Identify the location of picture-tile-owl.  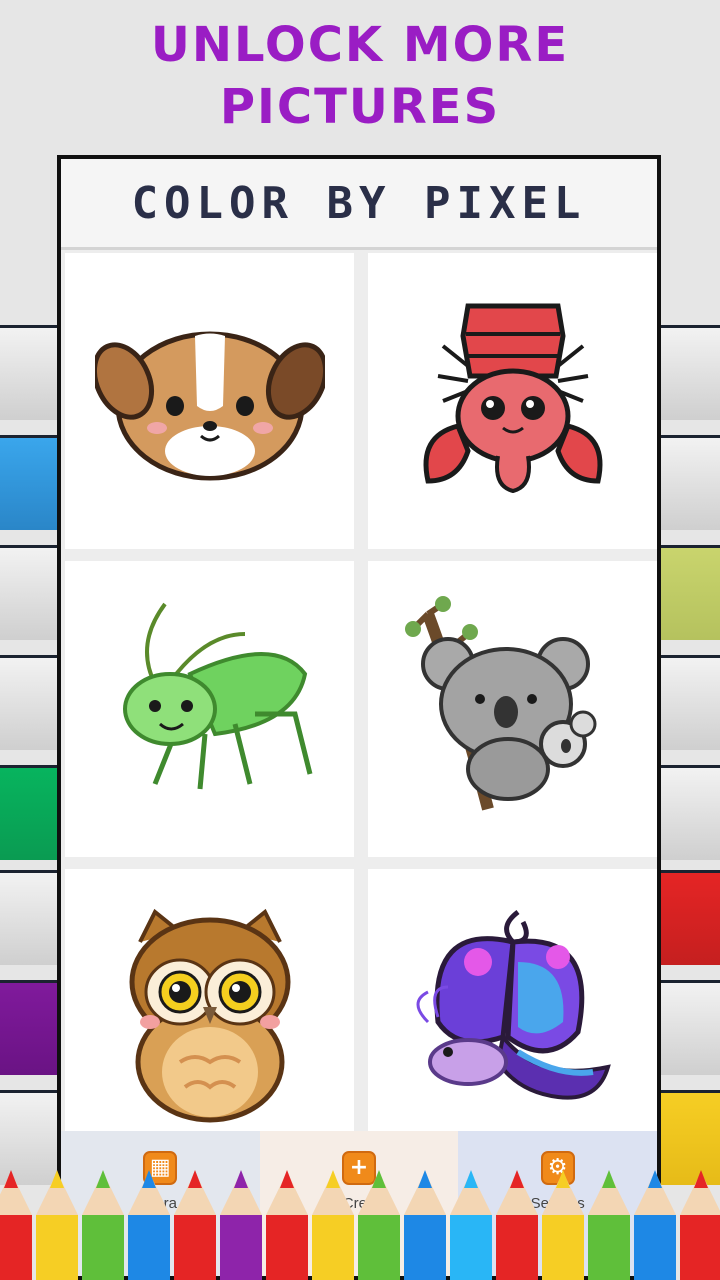
(209, 1017).